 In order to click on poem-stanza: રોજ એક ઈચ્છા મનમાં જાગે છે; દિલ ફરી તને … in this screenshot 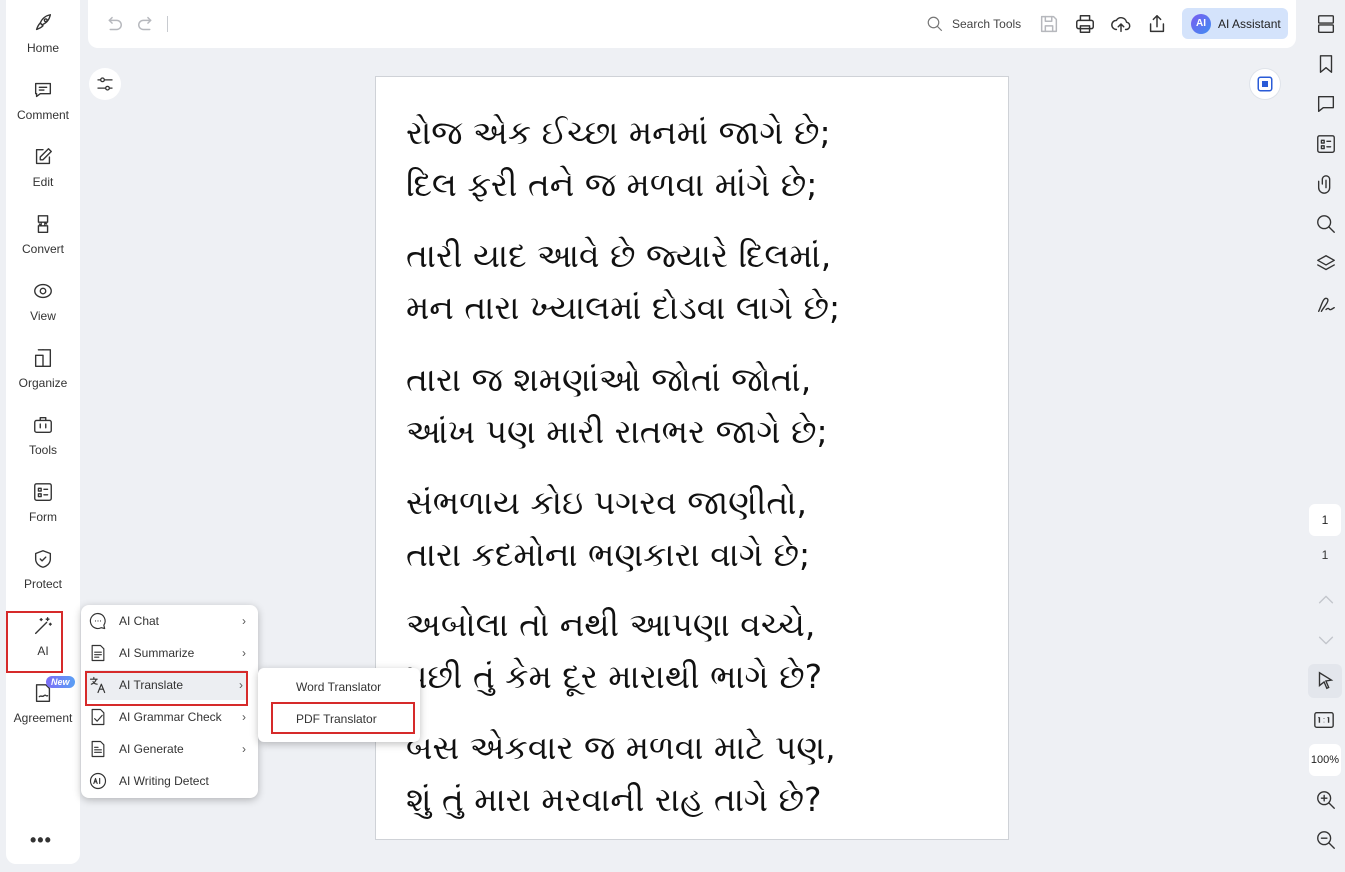, I will do `click(618, 159)`.